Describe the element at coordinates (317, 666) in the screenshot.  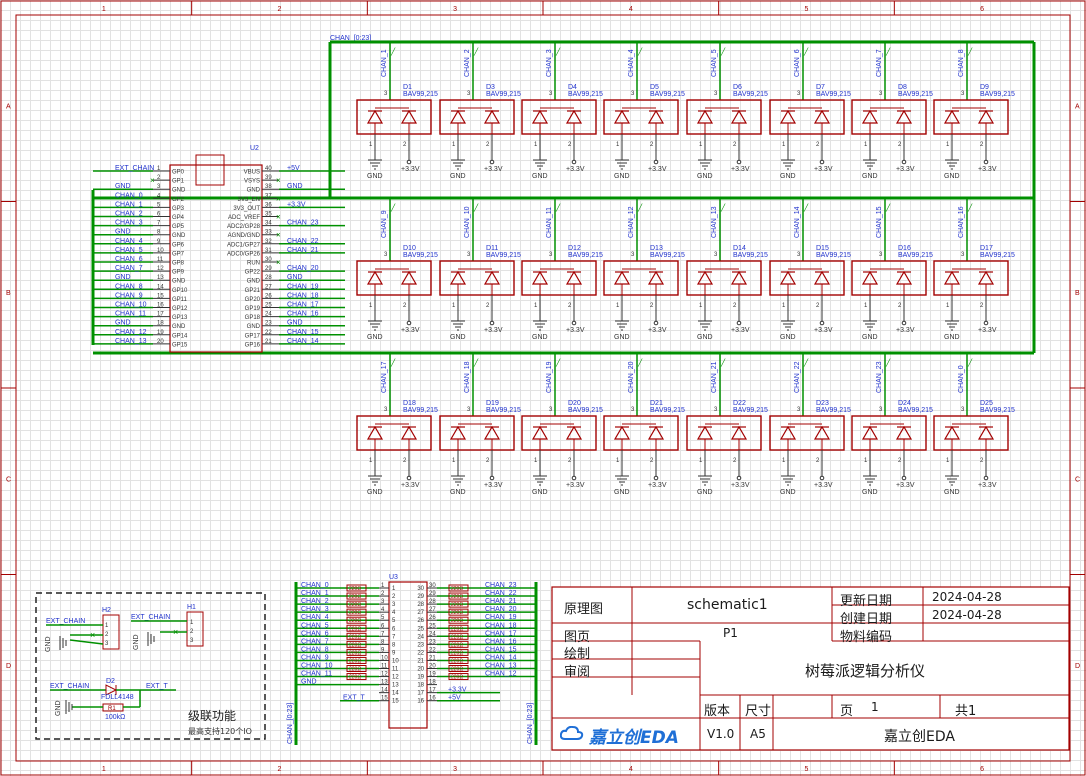
I see `u3-net-label: CHAN_10` at that location.